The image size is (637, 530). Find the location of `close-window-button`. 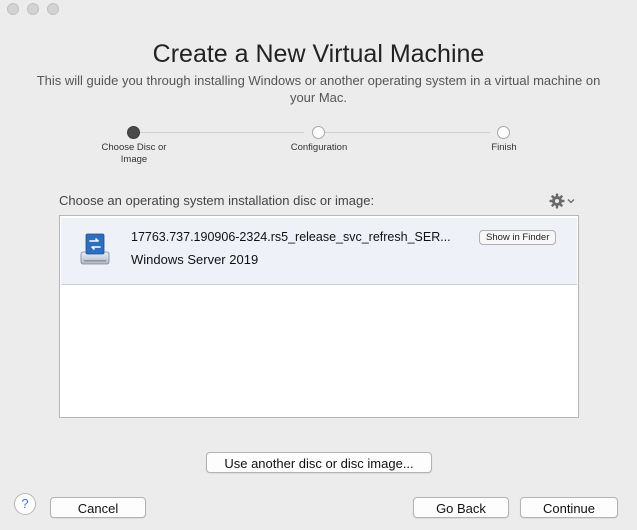

close-window-button is located at coordinates (13, 9).